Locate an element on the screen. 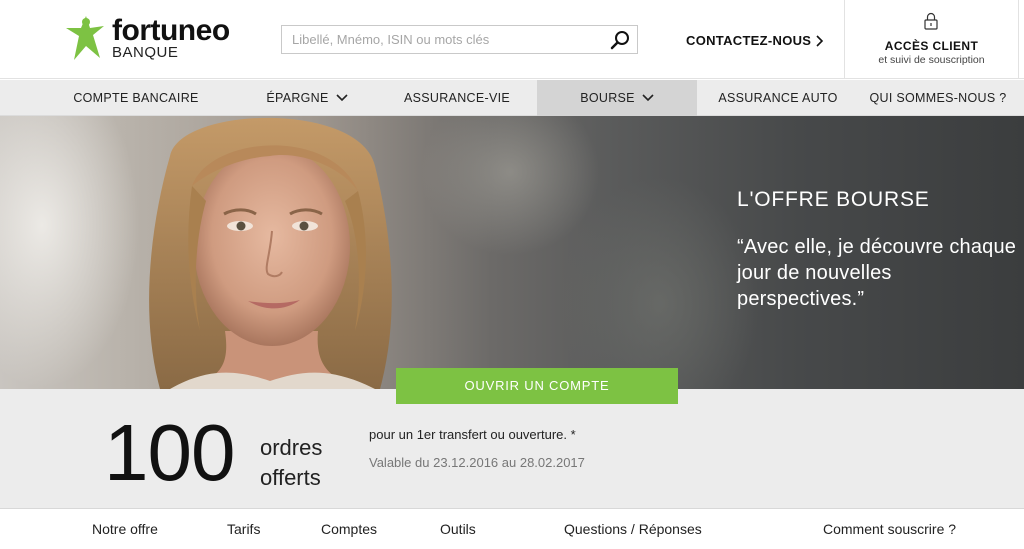 Image resolution: width=1024 pixels, height=549 pixels. nav-item-assurance-auto: ASSURANCE AUTO is located at coordinates (778, 98).